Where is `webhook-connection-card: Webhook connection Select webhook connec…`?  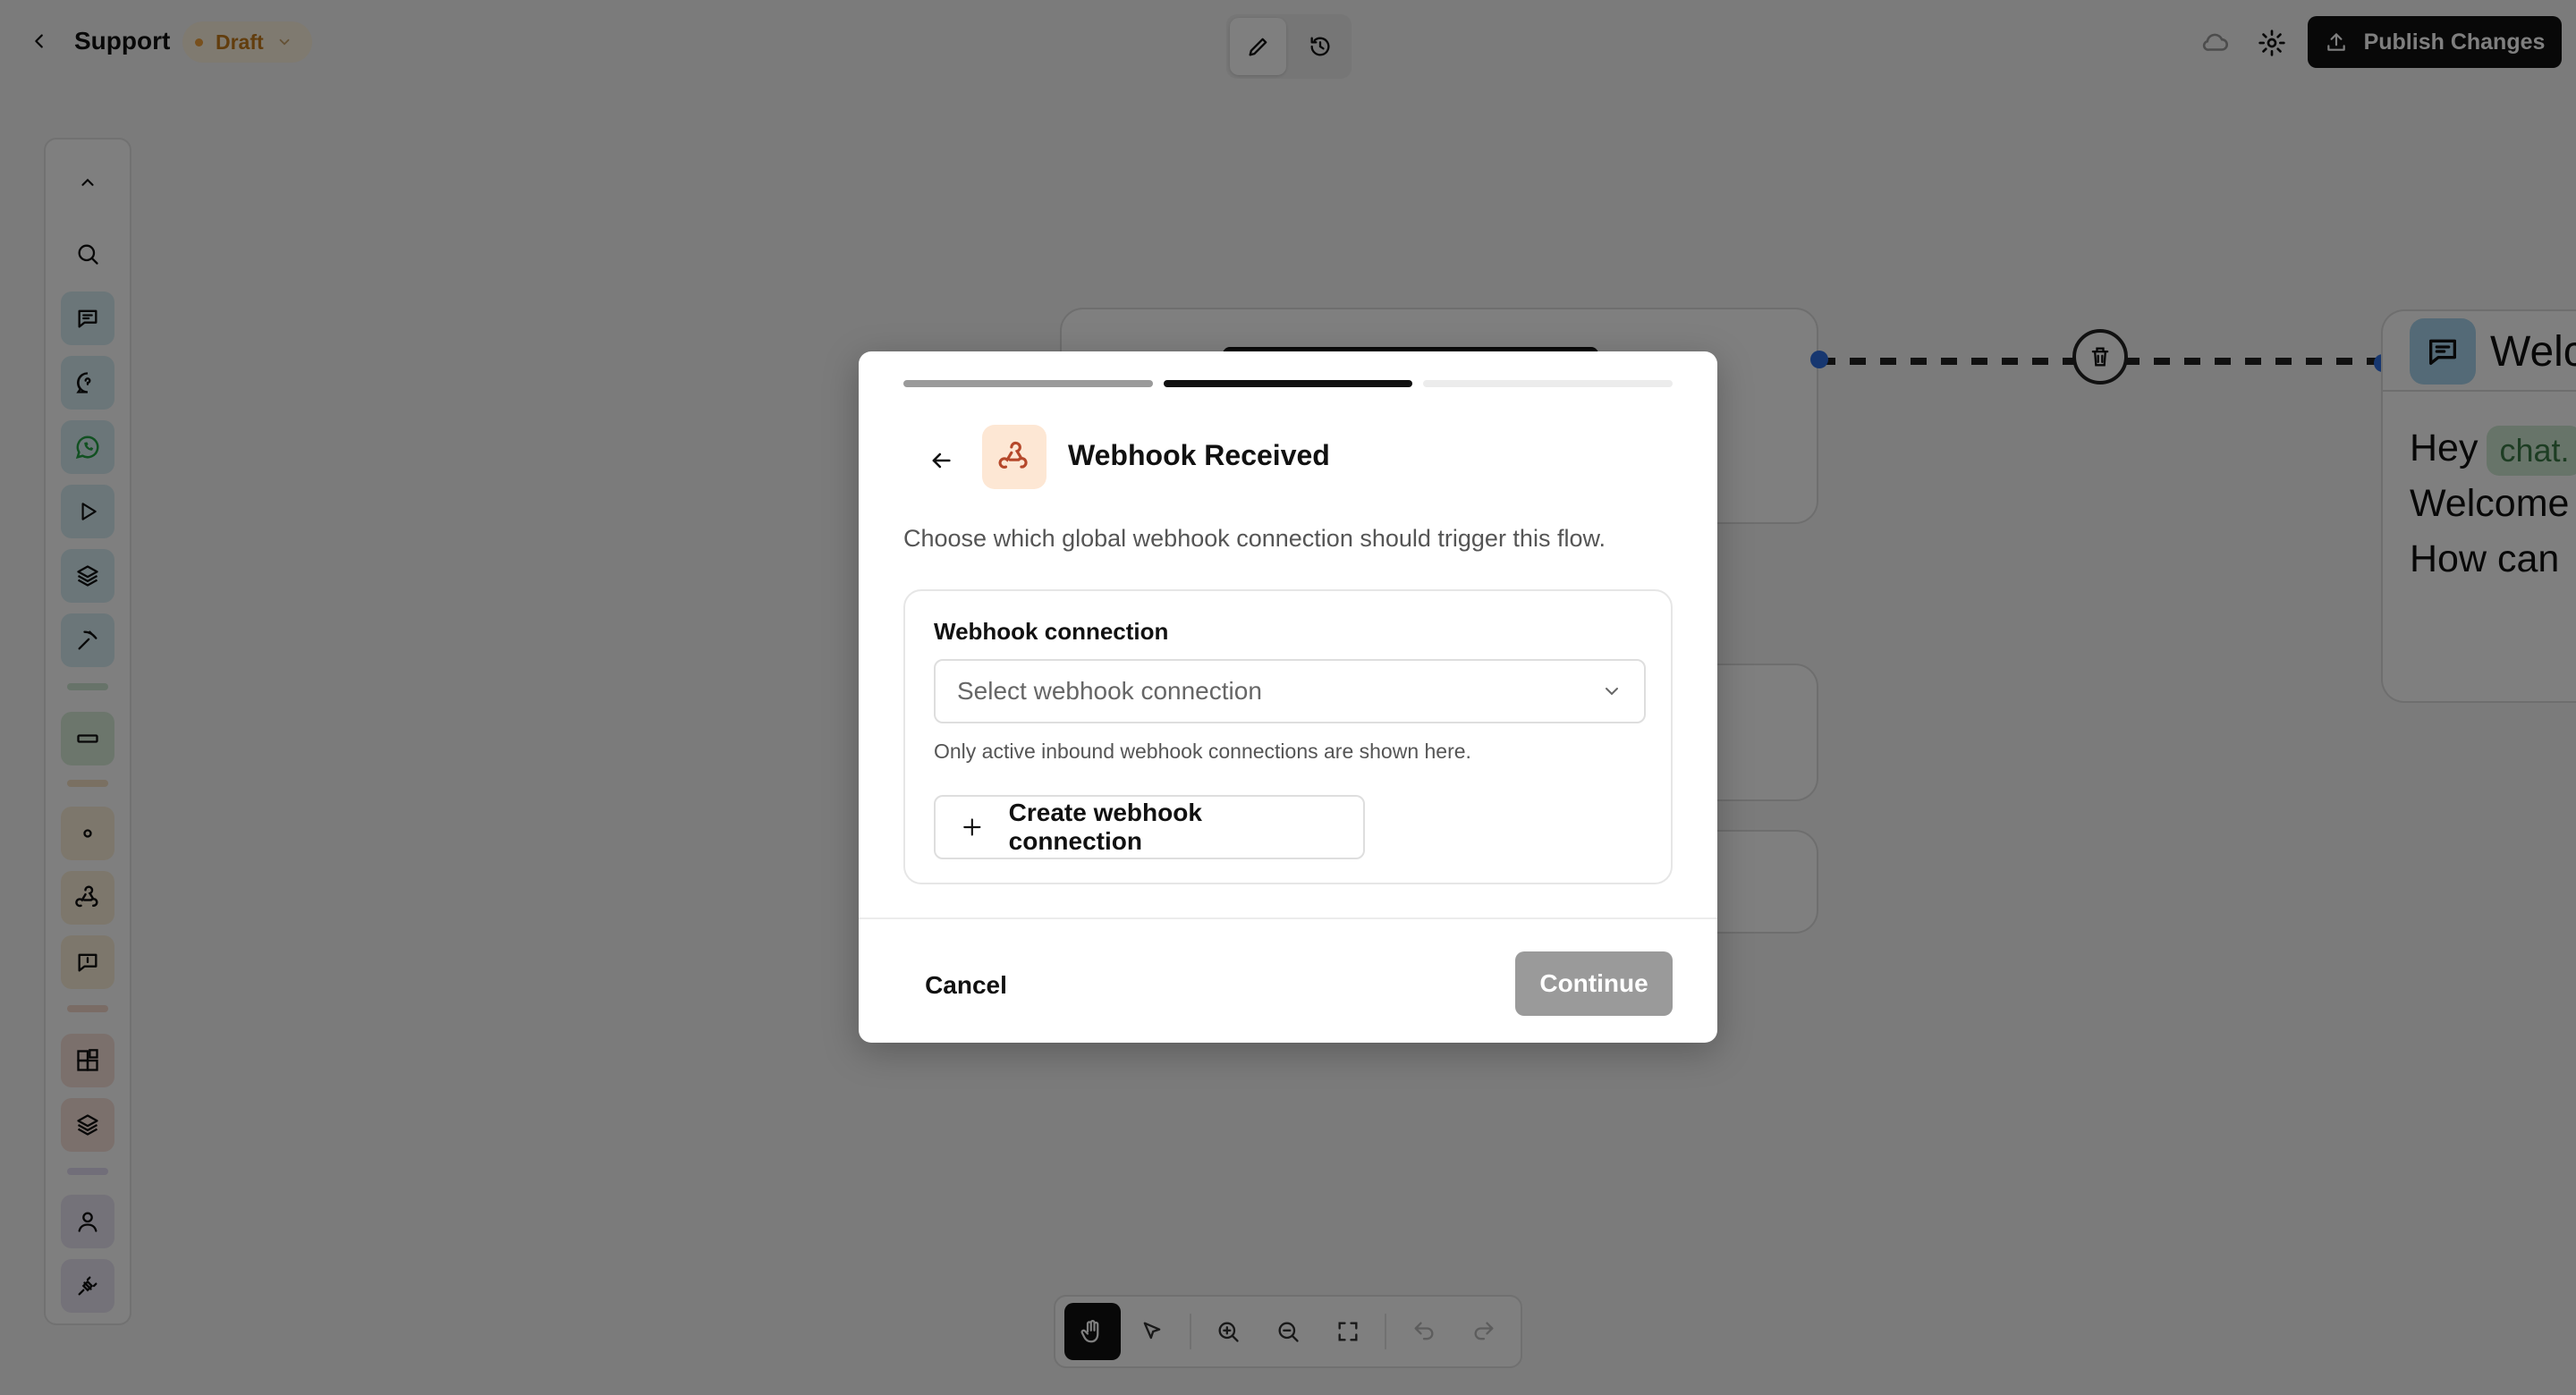 webhook-connection-card: Webhook connection Select webhook connec… is located at coordinates (1288, 736).